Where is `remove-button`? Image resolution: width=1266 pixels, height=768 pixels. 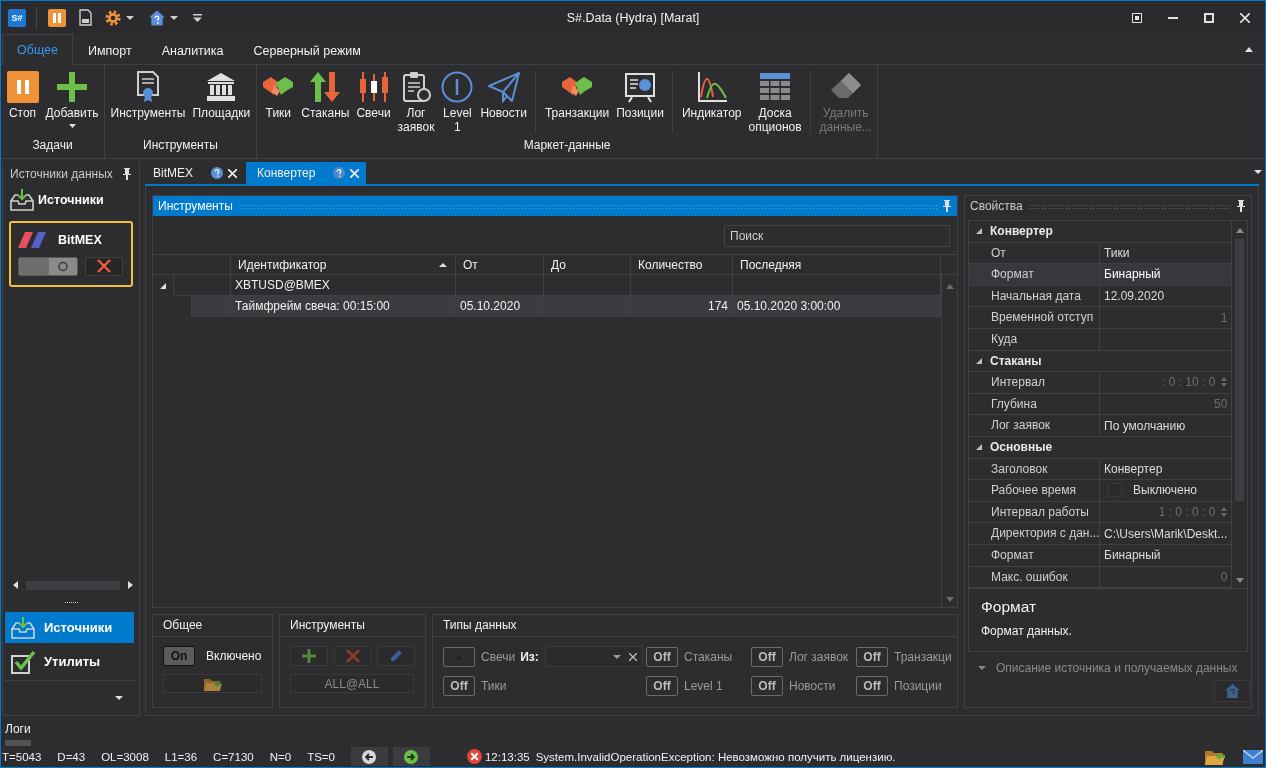
remove-button is located at coordinates (104, 266).